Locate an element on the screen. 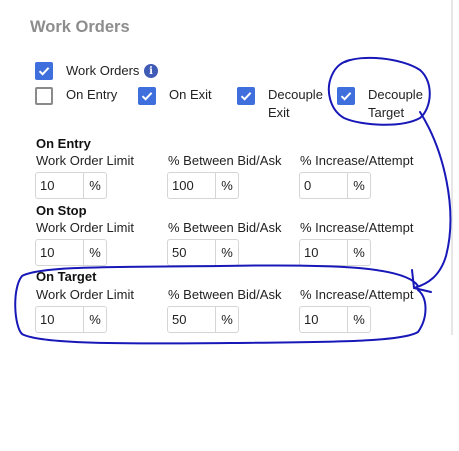 The height and width of the screenshot is (451, 459). on-exit-checkbox is located at coordinates (147, 96).